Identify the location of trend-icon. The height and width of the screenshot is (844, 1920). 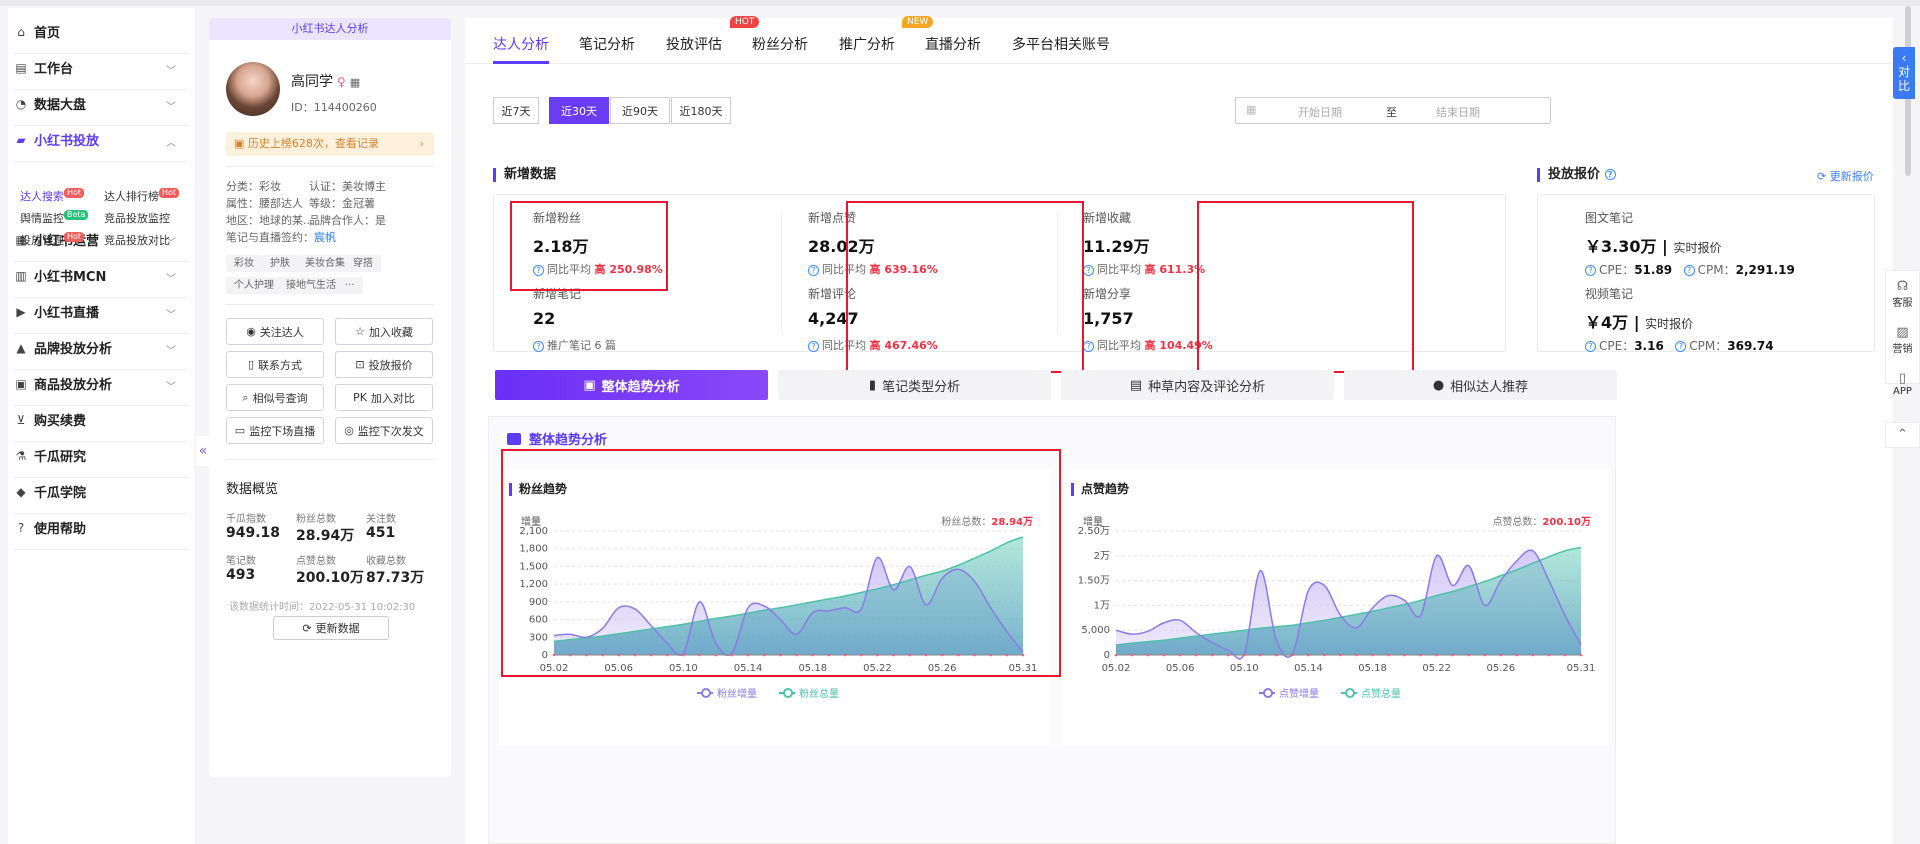
(514, 438).